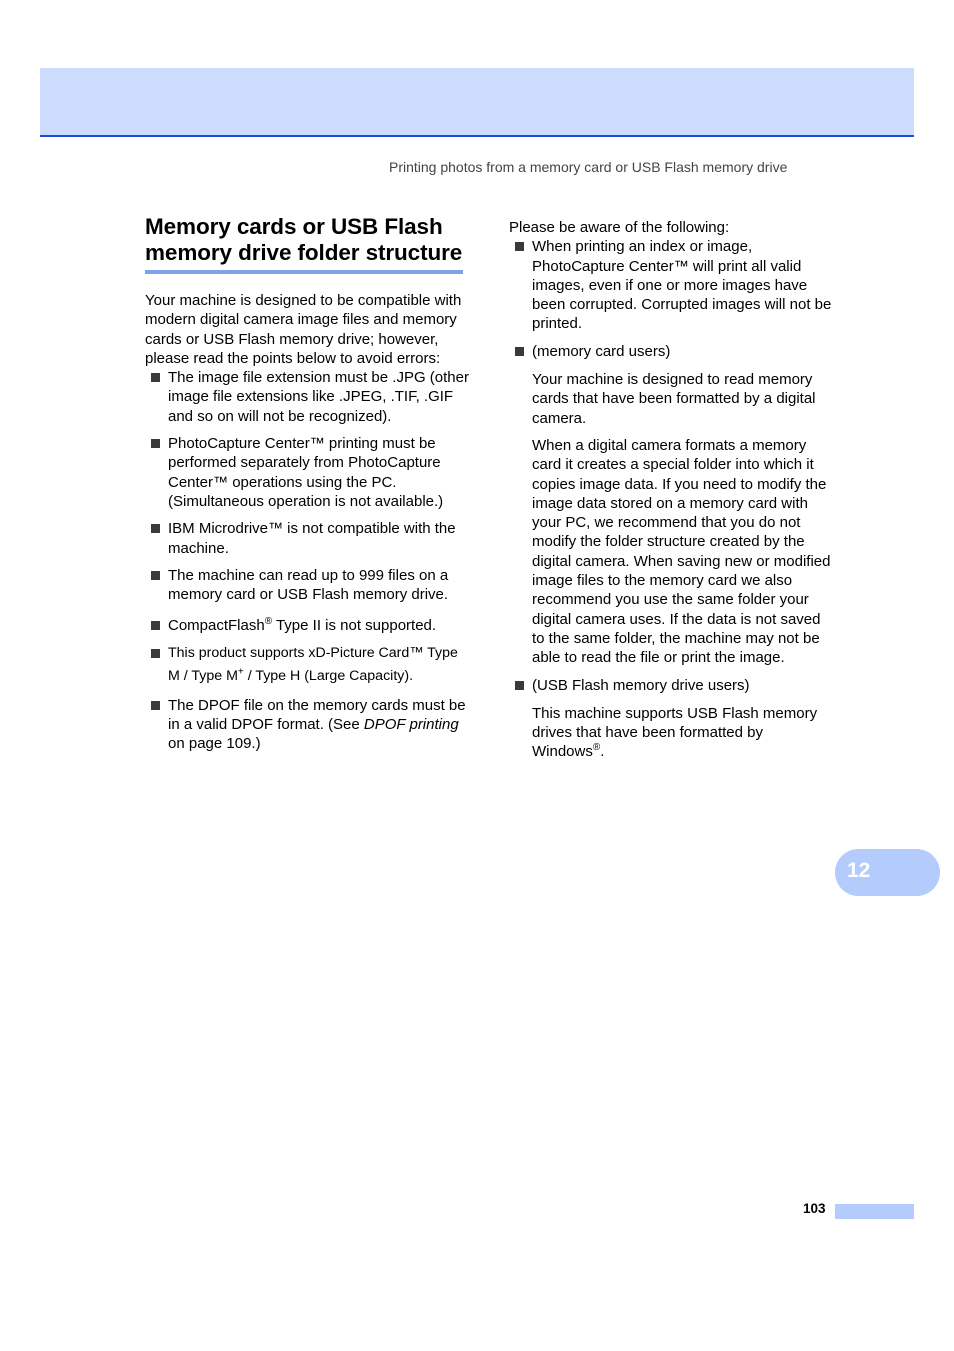 The width and height of the screenshot is (954, 1351). Describe the element at coordinates (874, 1211) in the screenshot. I see `footer-bar` at that location.